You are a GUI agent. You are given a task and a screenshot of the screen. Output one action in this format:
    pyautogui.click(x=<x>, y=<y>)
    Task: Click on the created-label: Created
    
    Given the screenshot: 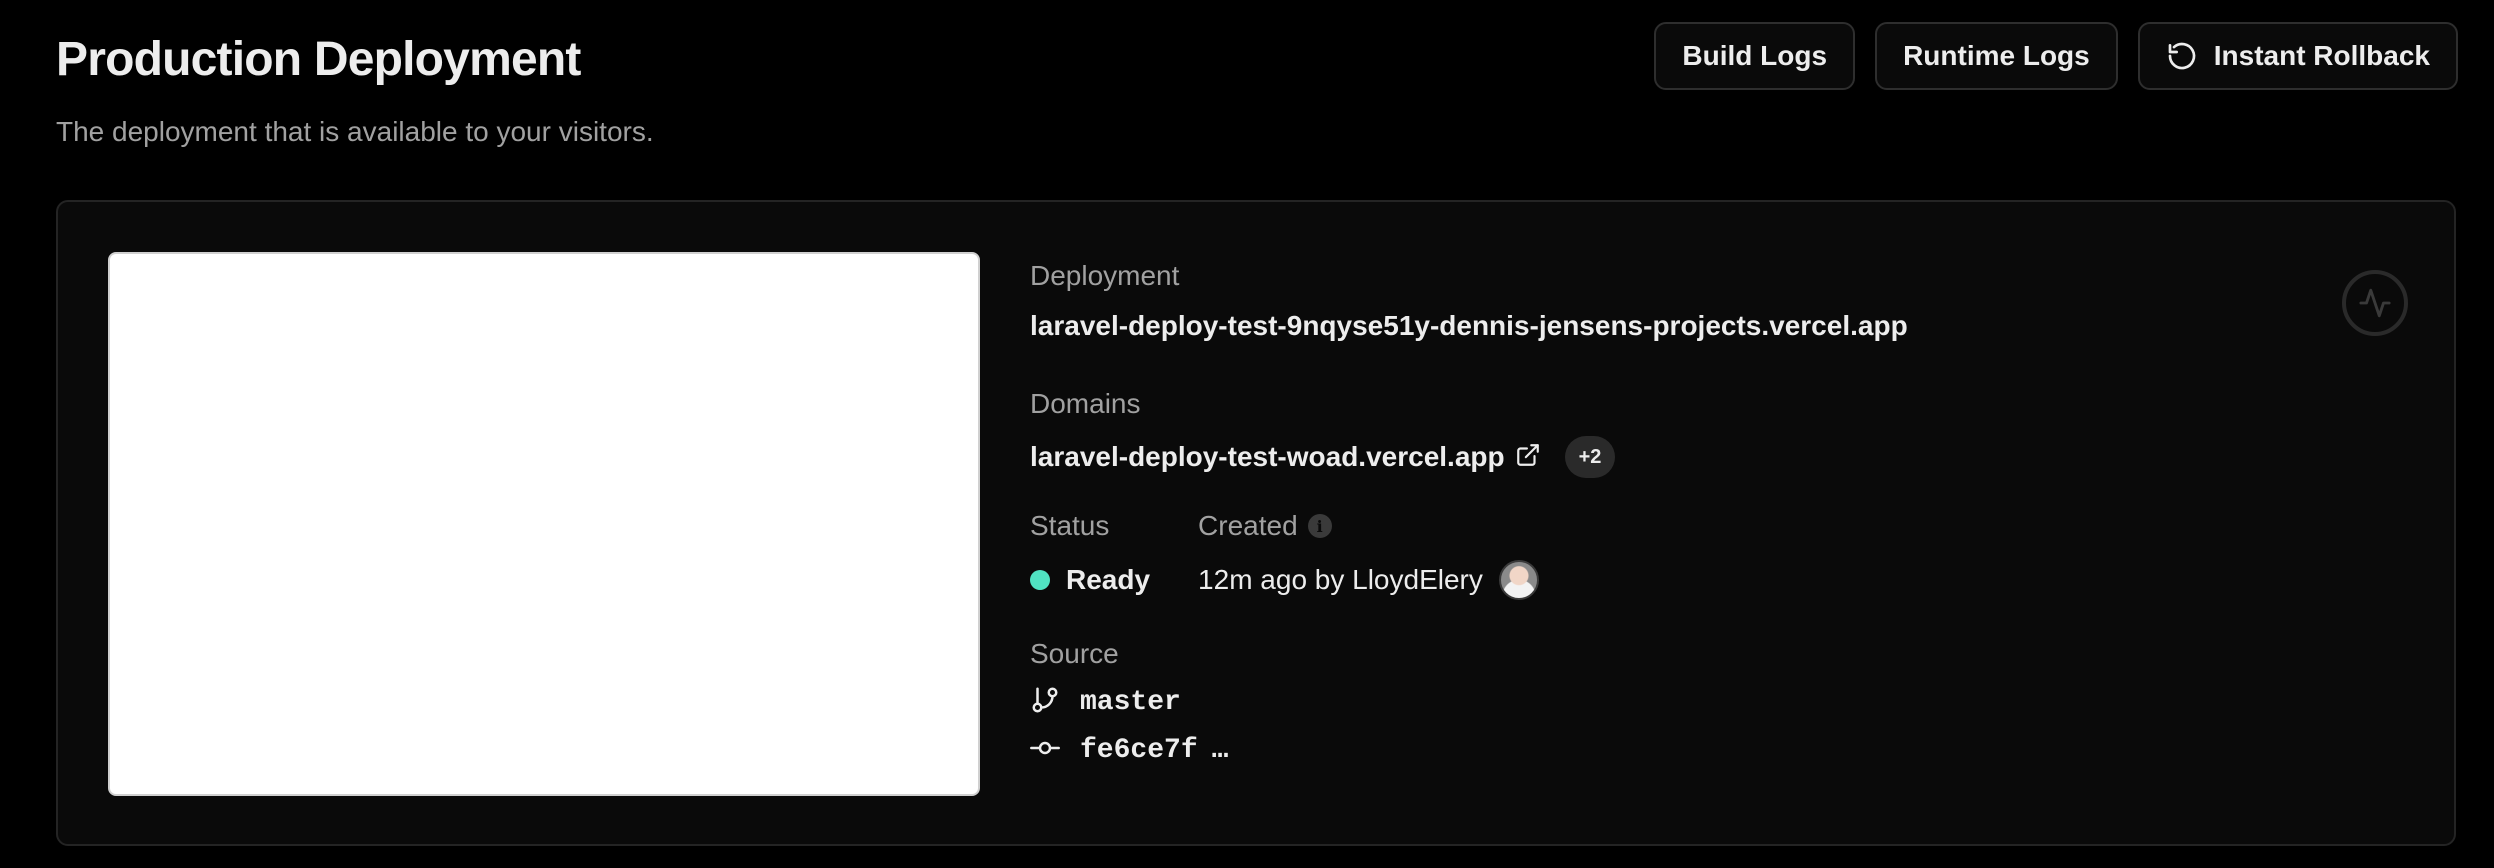 What is the action you would take?
    pyautogui.click(x=1248, y=525)
    